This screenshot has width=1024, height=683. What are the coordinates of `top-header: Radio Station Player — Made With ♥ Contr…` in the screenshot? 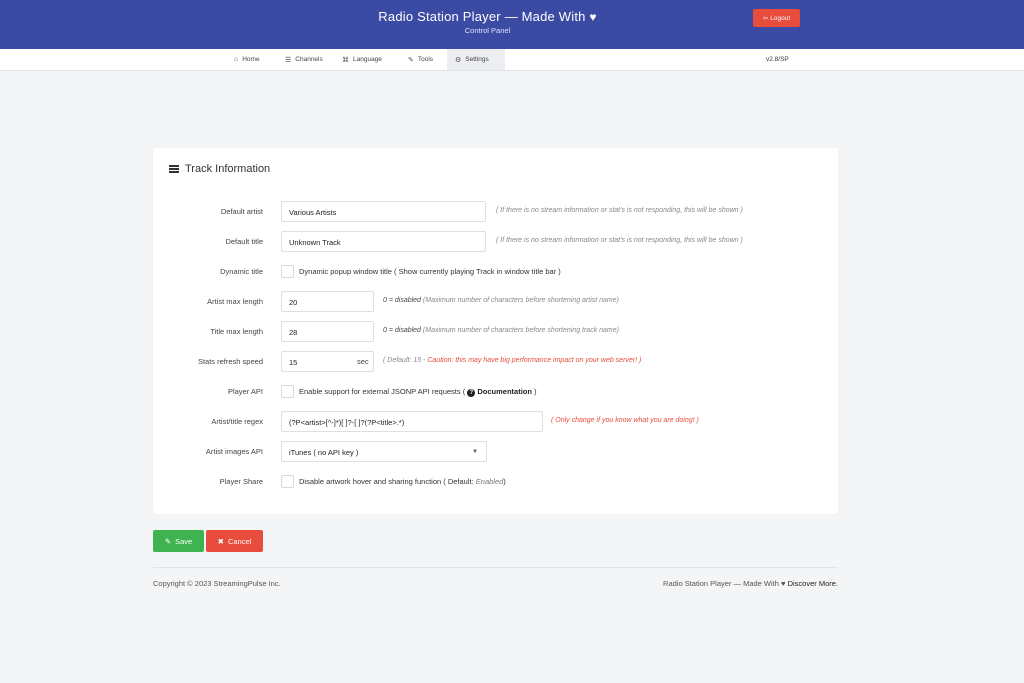 It's located at (512, 24).